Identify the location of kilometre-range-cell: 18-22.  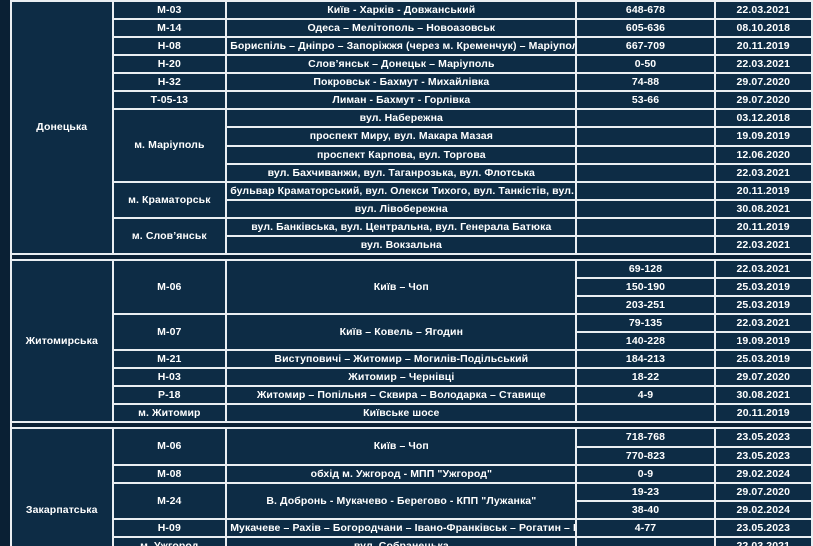
(645, 377).